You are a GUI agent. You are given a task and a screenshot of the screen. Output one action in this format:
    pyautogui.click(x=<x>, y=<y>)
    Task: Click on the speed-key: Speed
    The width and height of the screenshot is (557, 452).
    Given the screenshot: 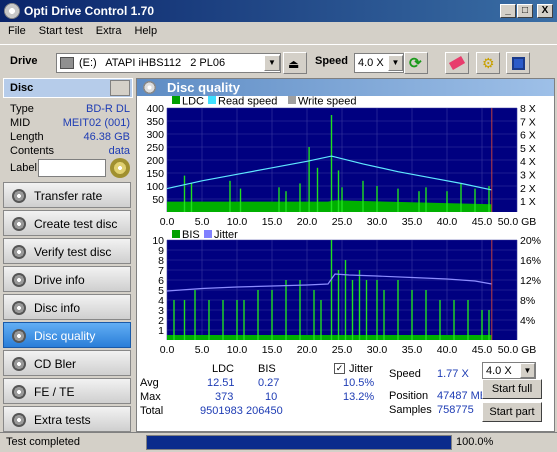 What is the action you would take?
    pyautogui.click(x=405, y=374)
    